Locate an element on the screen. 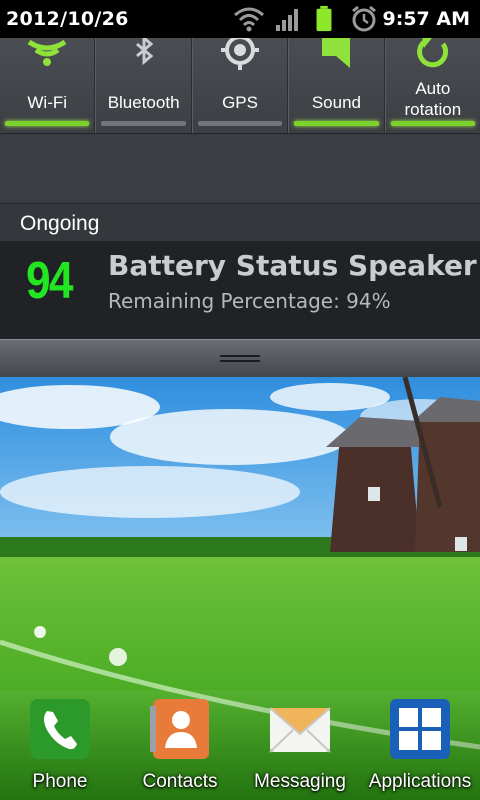 The height and width of the screenshot is (800, 480). grip-icon is located at coordinates (240, 358).